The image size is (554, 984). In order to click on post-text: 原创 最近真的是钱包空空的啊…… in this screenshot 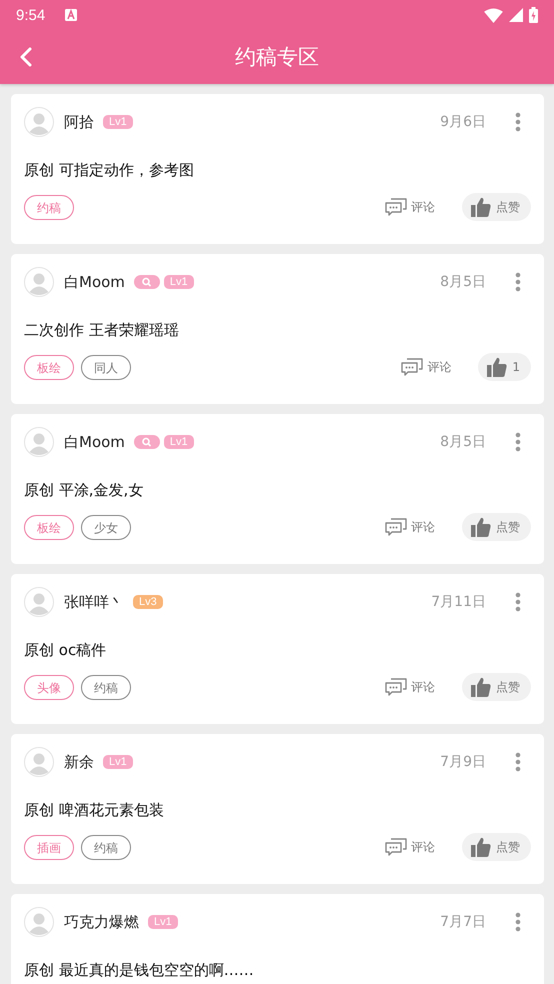, I will do `click(277, 968)`.